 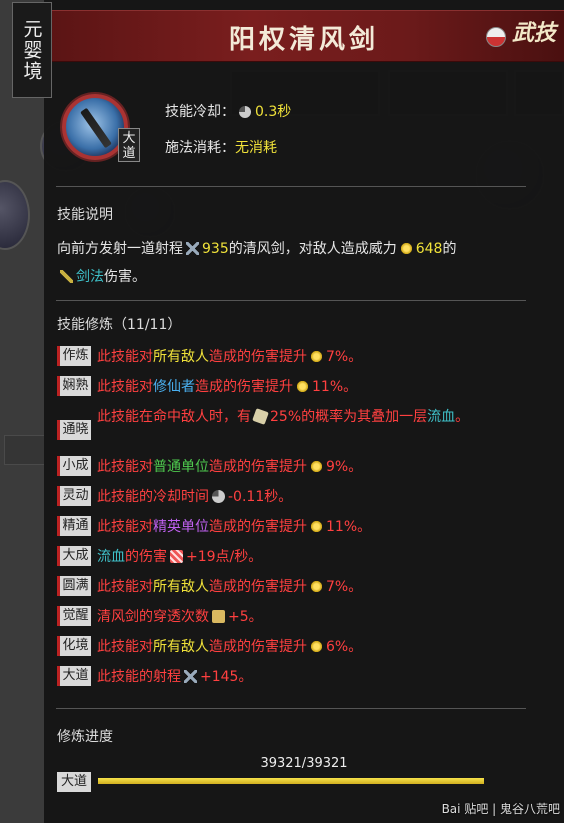 I want to click on sword-icon, so click(x=96, y=128).